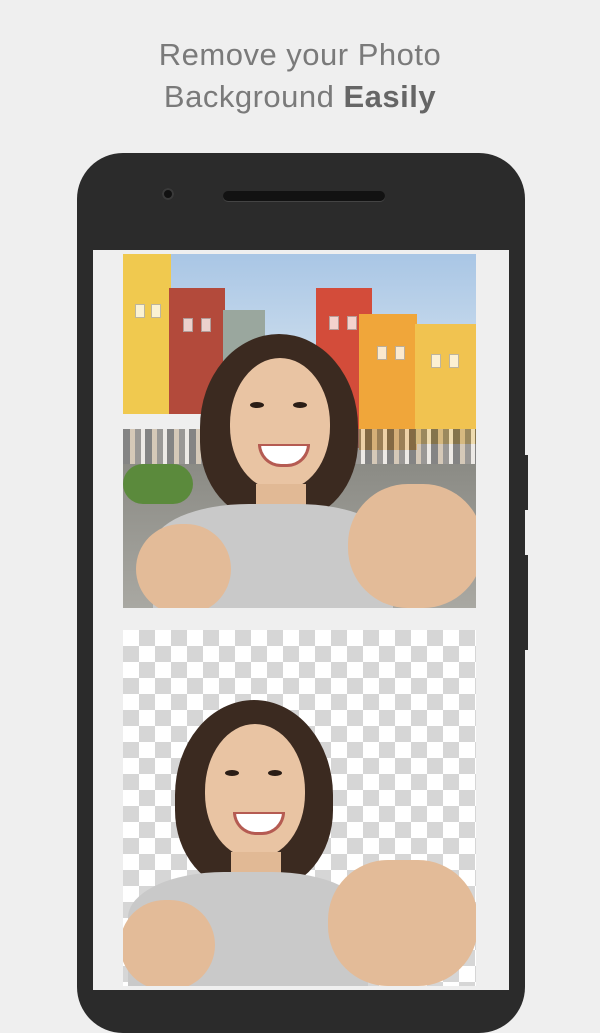 The width and height of the screenshot is (600, 1033). Describe the element at coordinates (253, 96) in the screenshot. I see `headline-line-2-prefix: Background` at that location.